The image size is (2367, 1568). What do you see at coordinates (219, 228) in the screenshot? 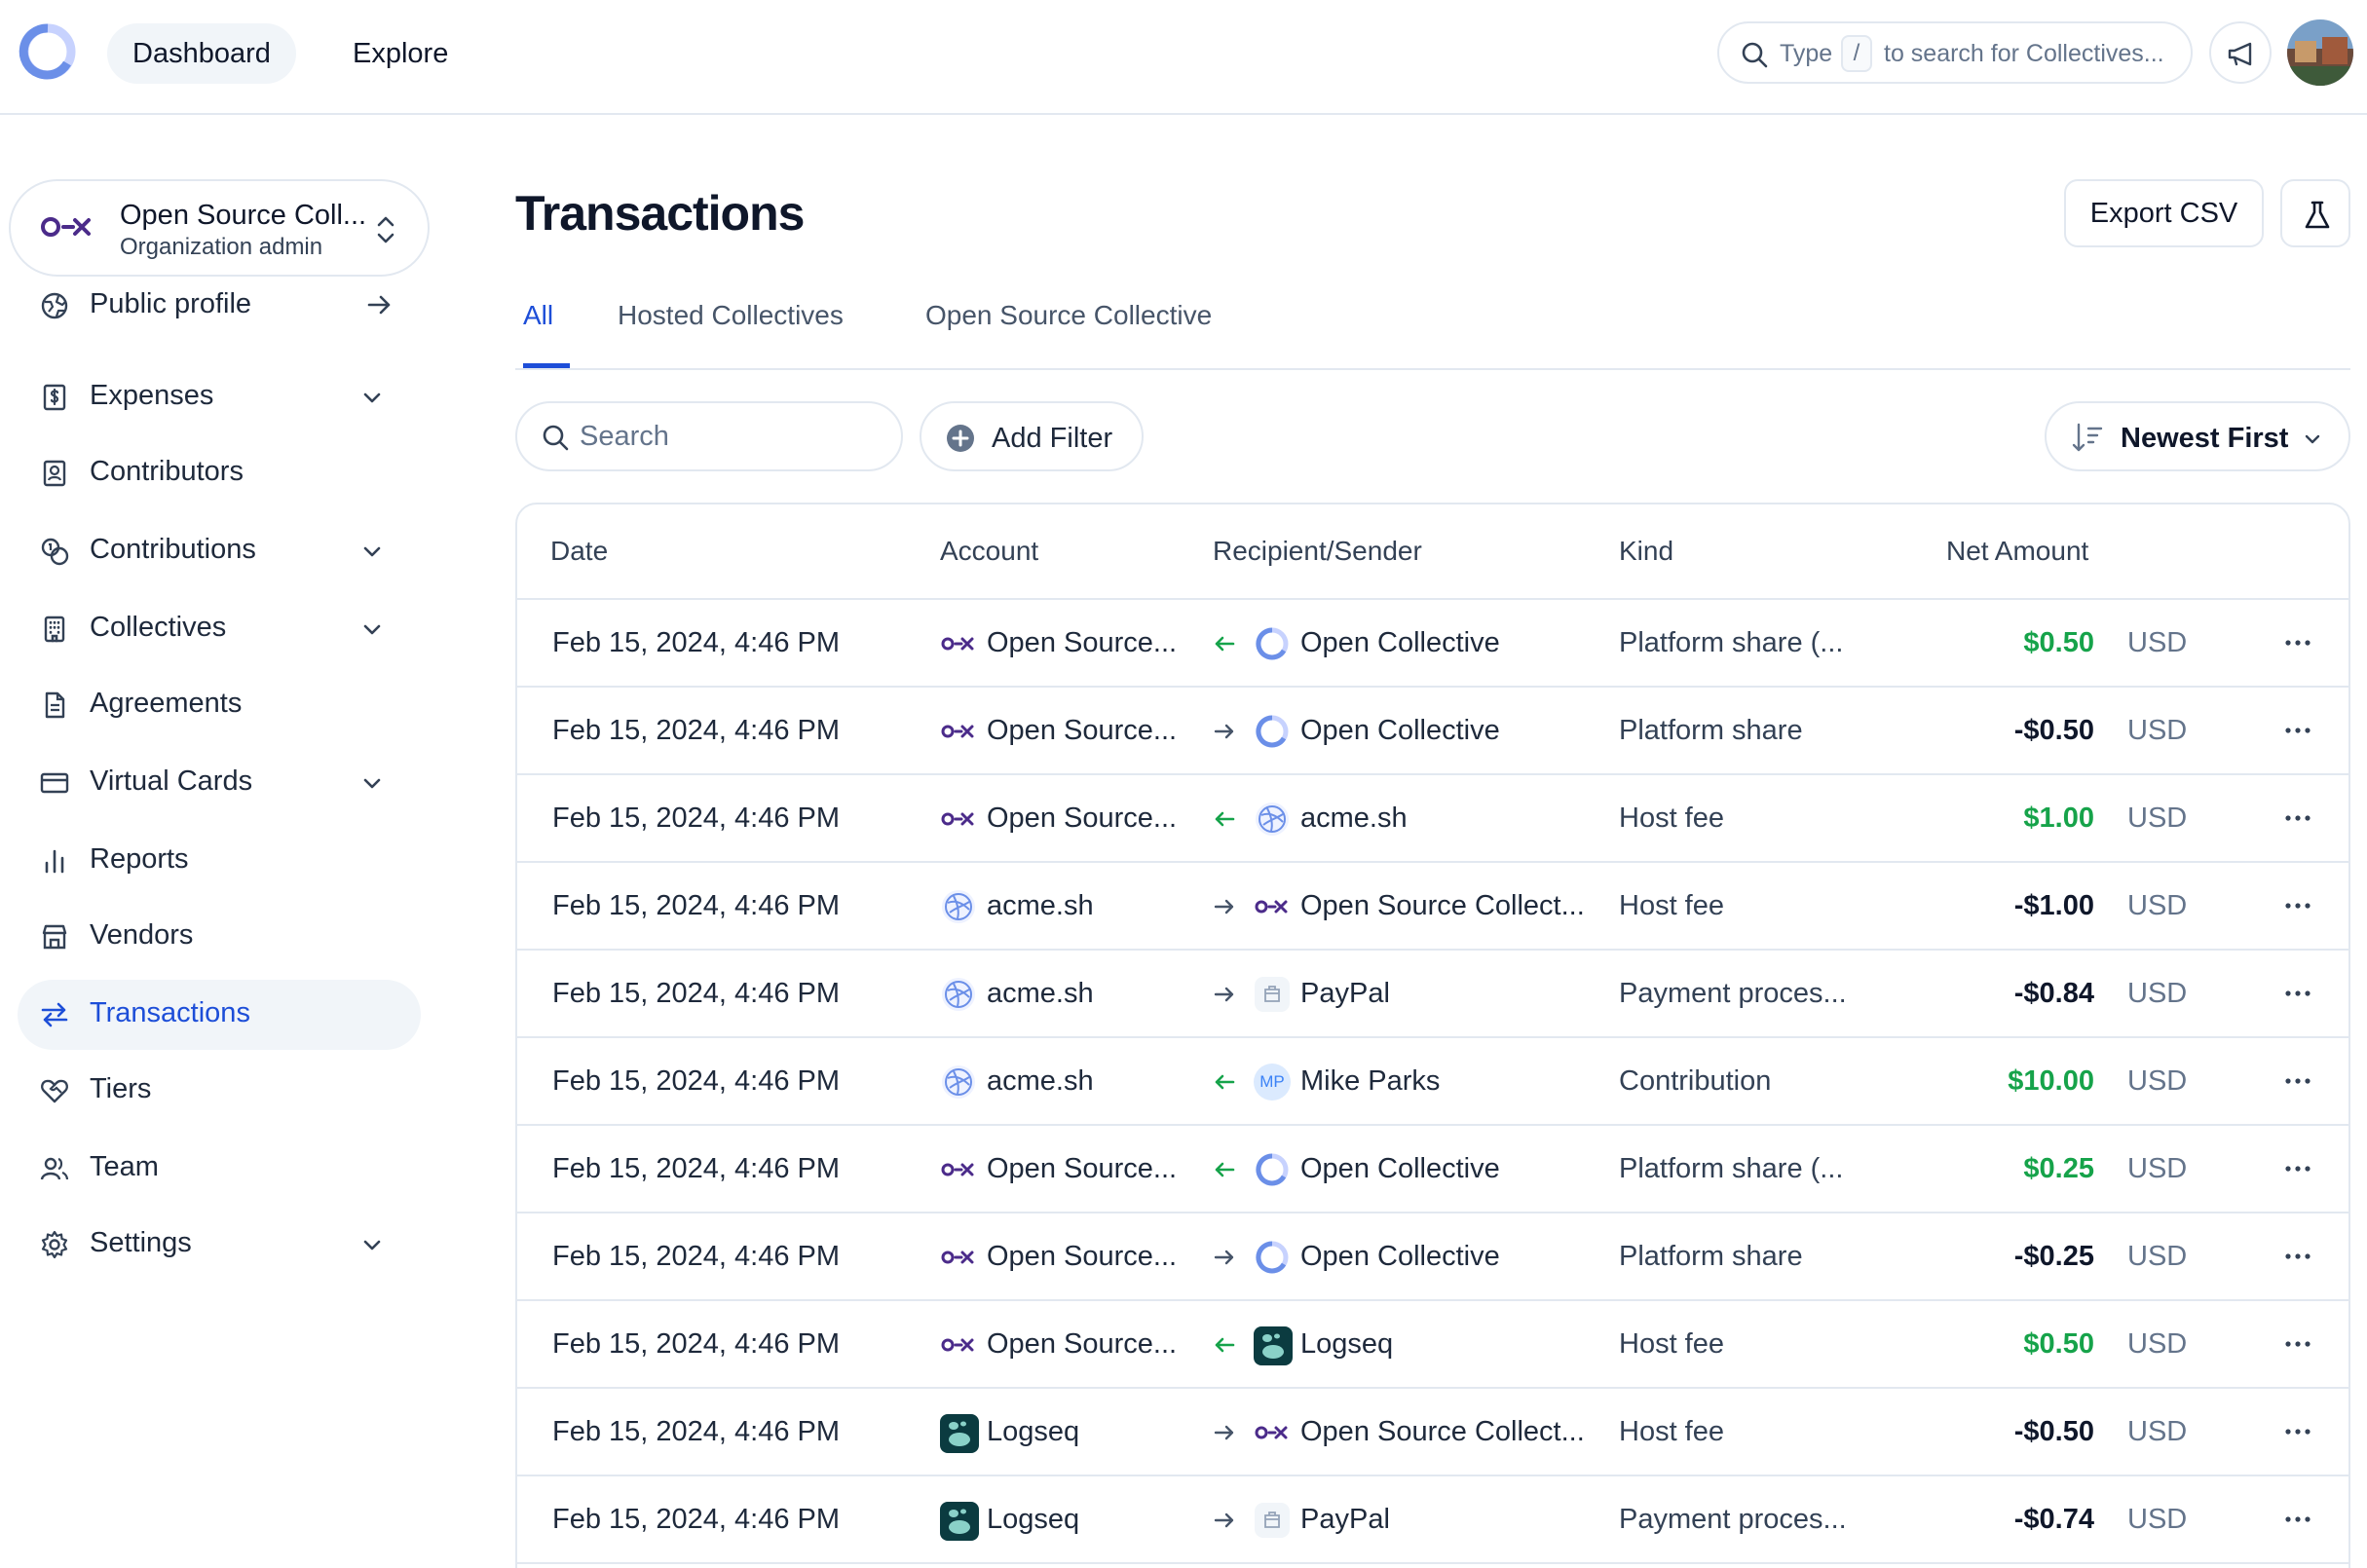
I see `org-switcher: Open Source Coll... Organization admin` at bounding box center [219, 228].